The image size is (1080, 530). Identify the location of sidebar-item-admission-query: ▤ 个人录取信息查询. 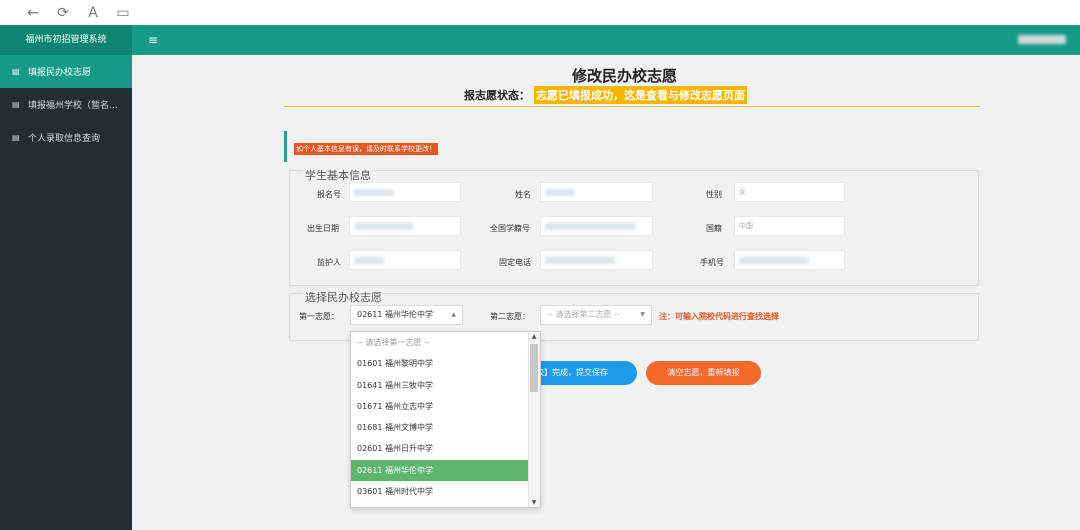
(66, 137).